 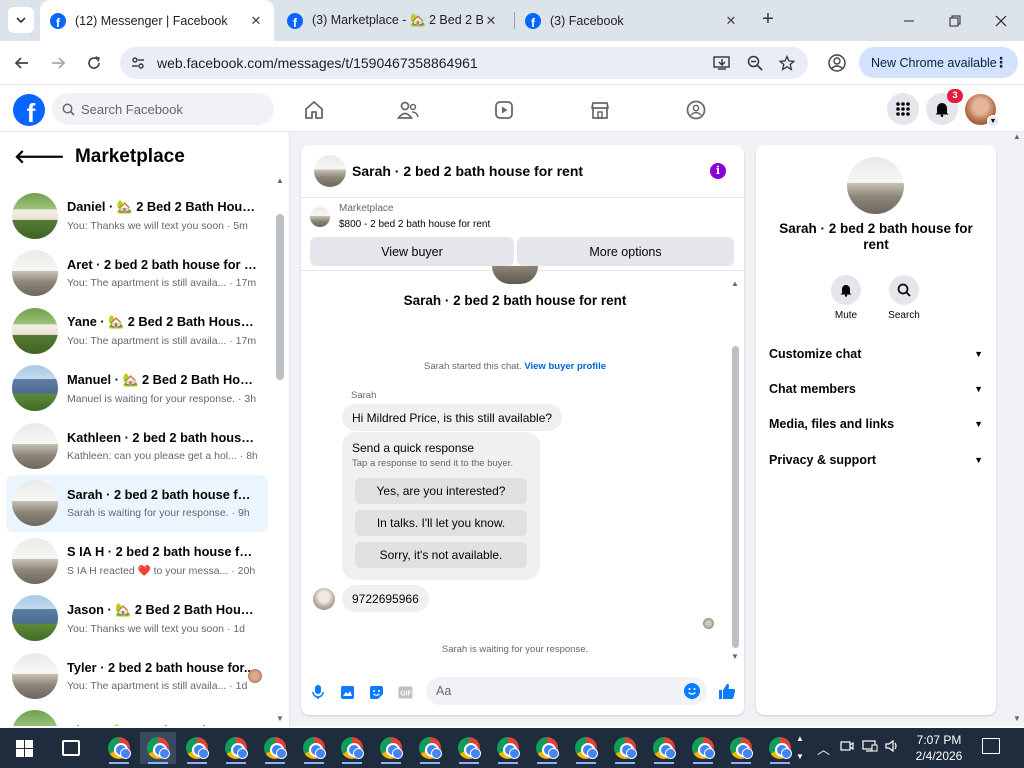 What do you see at coordinates (909, 20) in the screenshot?
I see `minimize-button` at bounding box center [909, 20].